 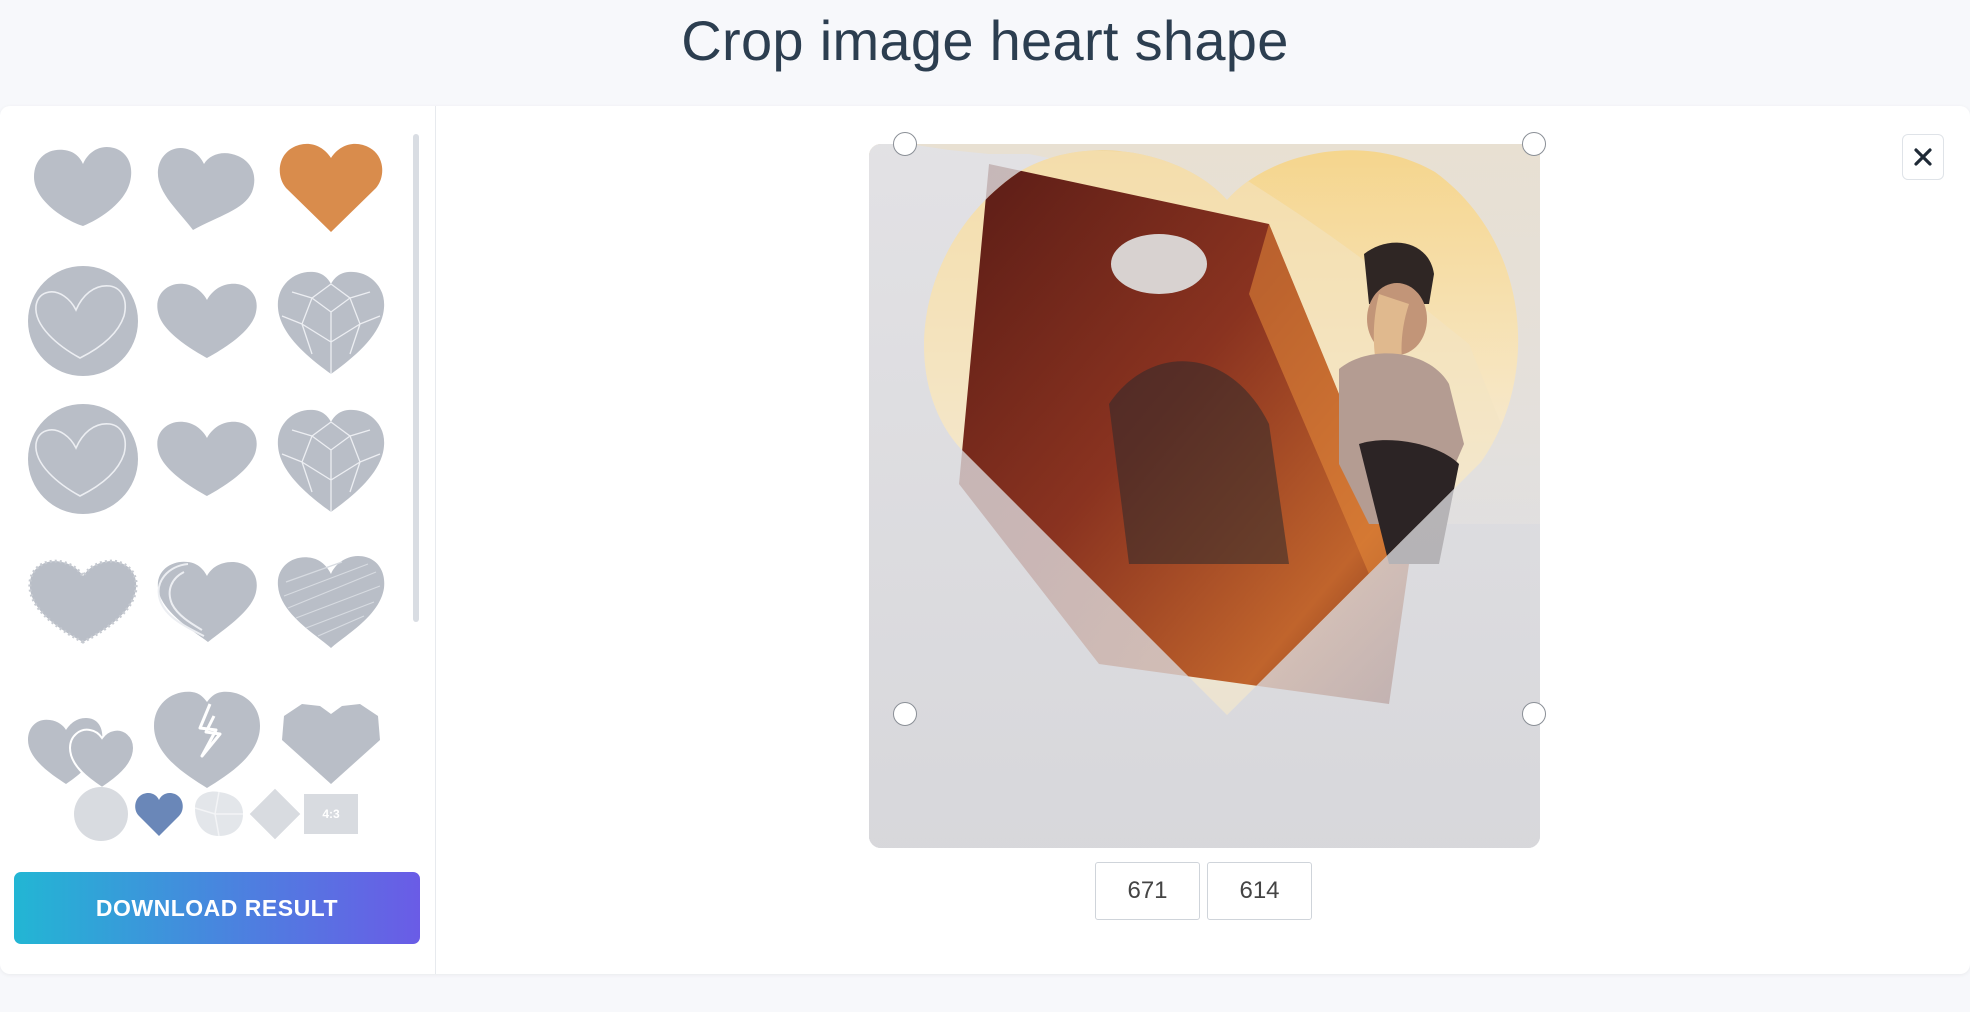 I want to click on small-shape-blob, so click(x=217, y=814).